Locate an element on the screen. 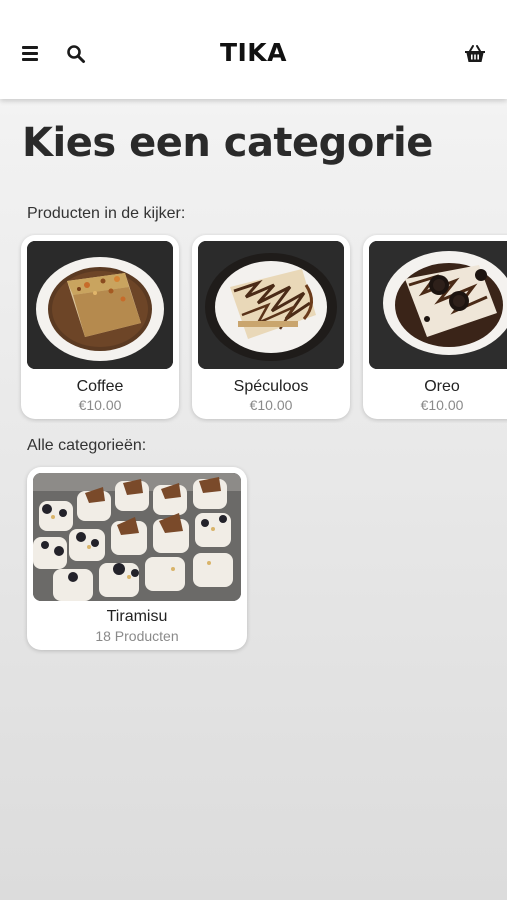  brand-logo: TIKA is located at coordinates (253, 52).